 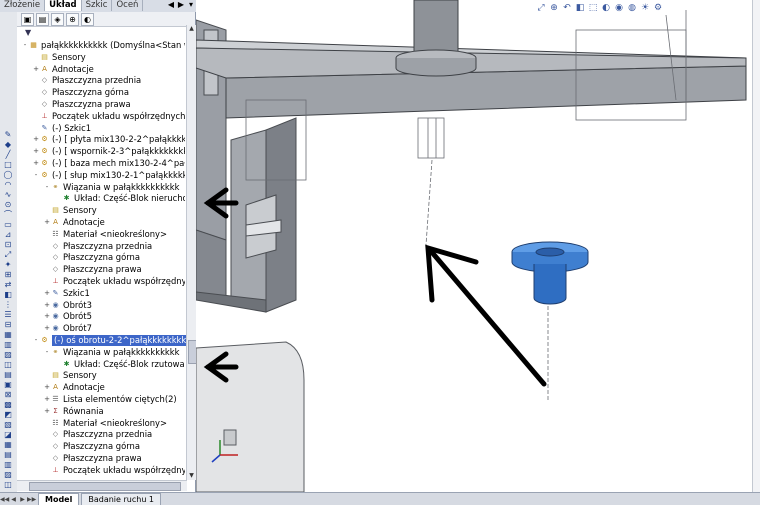 What do you see at coordinates (567, 8) in the screenshot?
I see `previous-view-icon: ↶` at bounding box center [567, 8].